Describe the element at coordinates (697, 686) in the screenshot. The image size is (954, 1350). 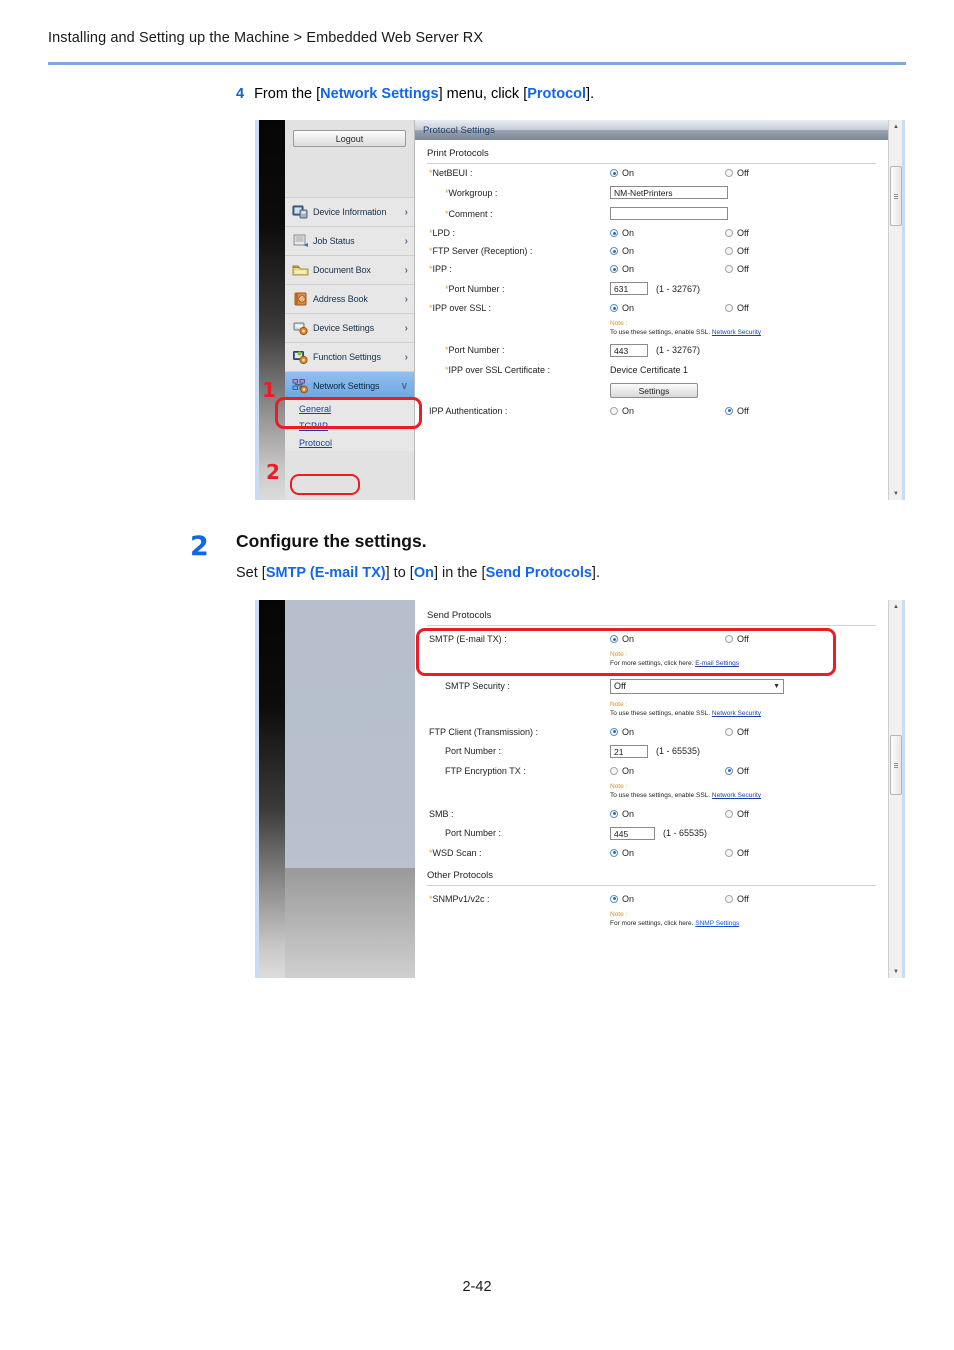
I see `smtp-security-select: Off ▼` at that location.